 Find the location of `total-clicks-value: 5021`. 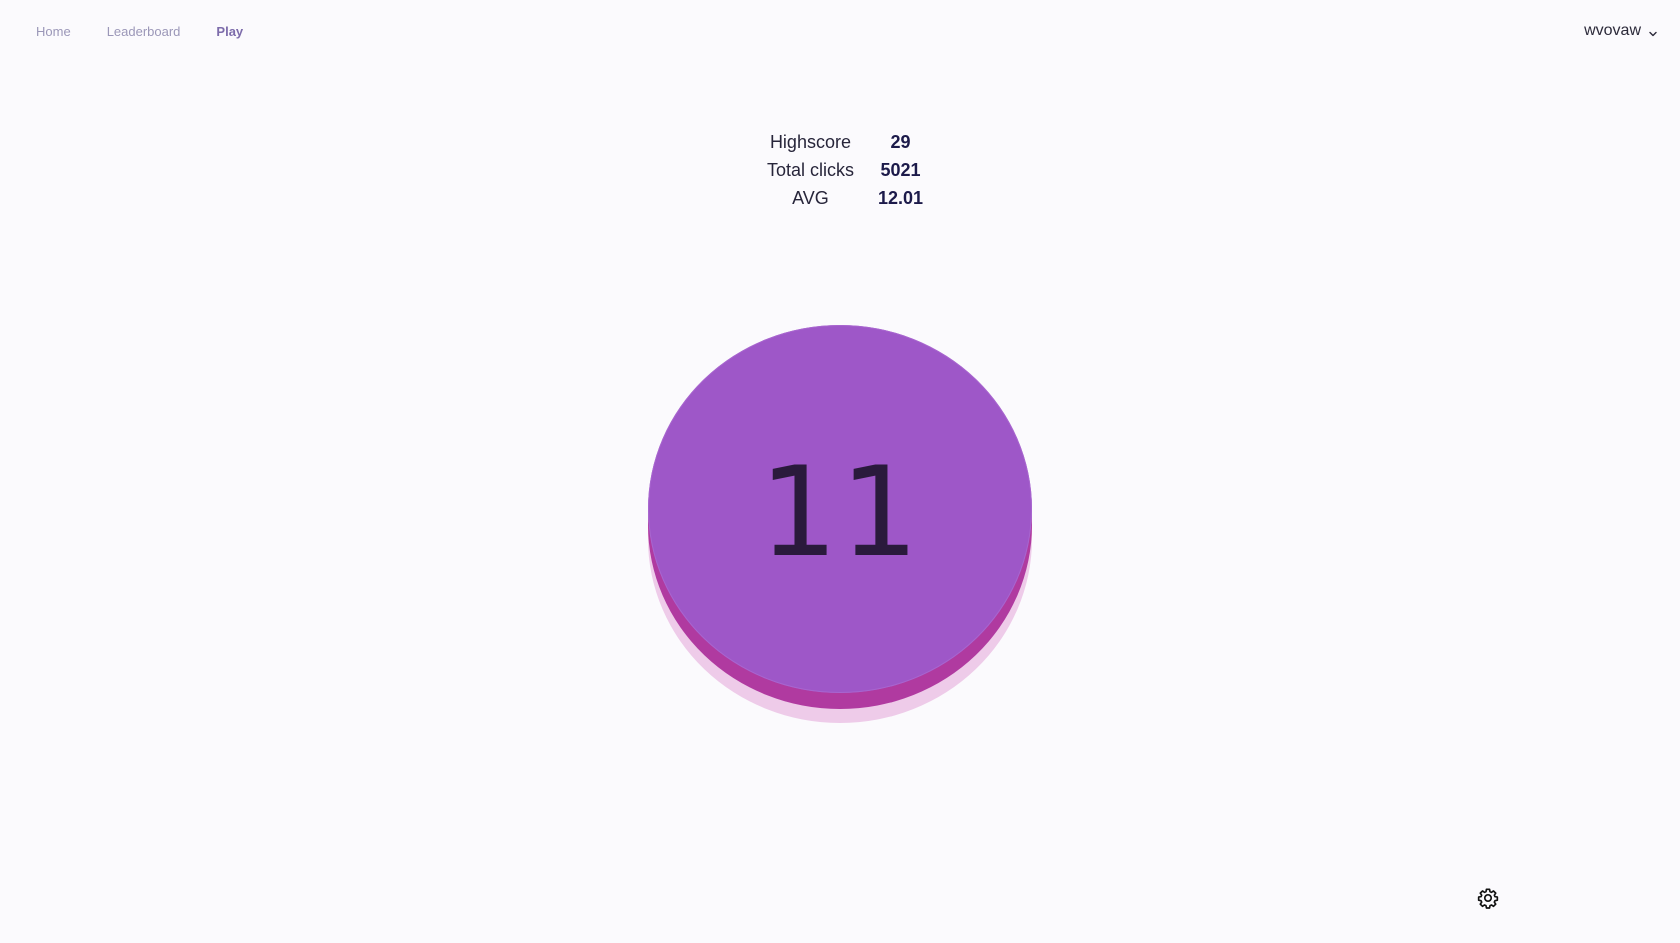

total-clicks-value: 5021 is located at coordinates (900, 170).